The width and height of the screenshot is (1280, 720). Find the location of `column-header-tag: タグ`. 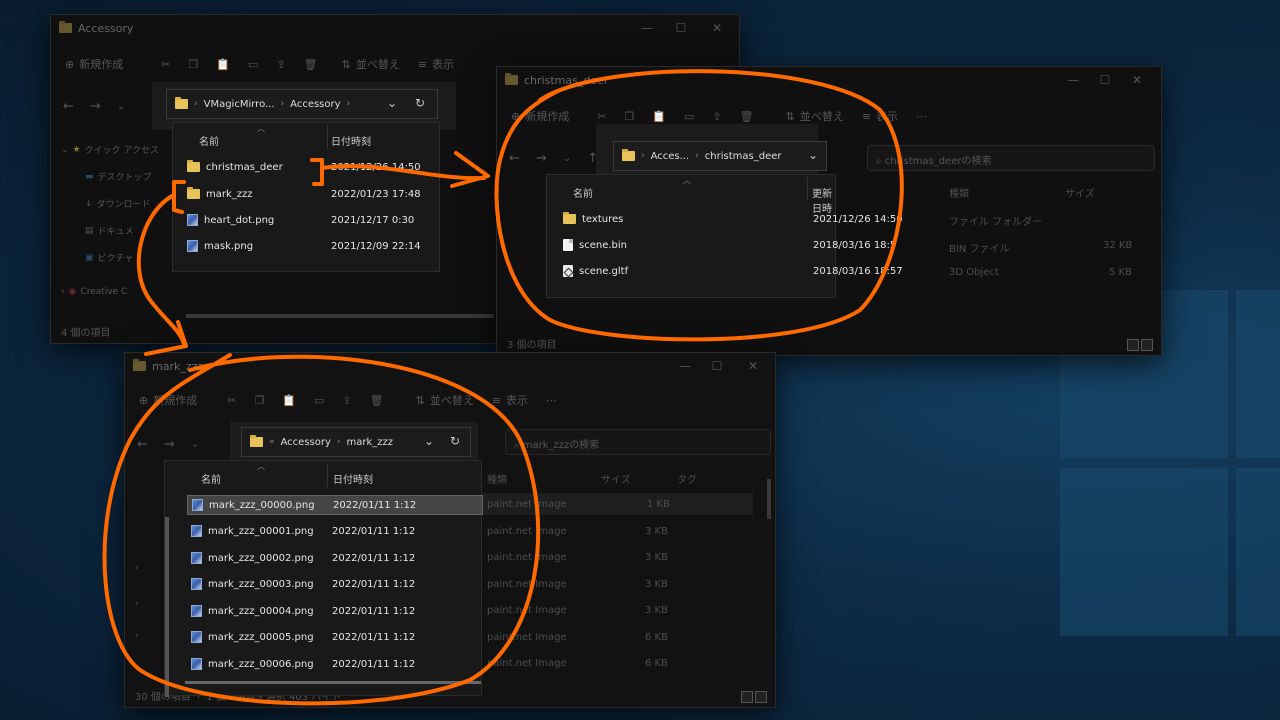

column-header-tag: タグ is located at coordinates (687, 478).